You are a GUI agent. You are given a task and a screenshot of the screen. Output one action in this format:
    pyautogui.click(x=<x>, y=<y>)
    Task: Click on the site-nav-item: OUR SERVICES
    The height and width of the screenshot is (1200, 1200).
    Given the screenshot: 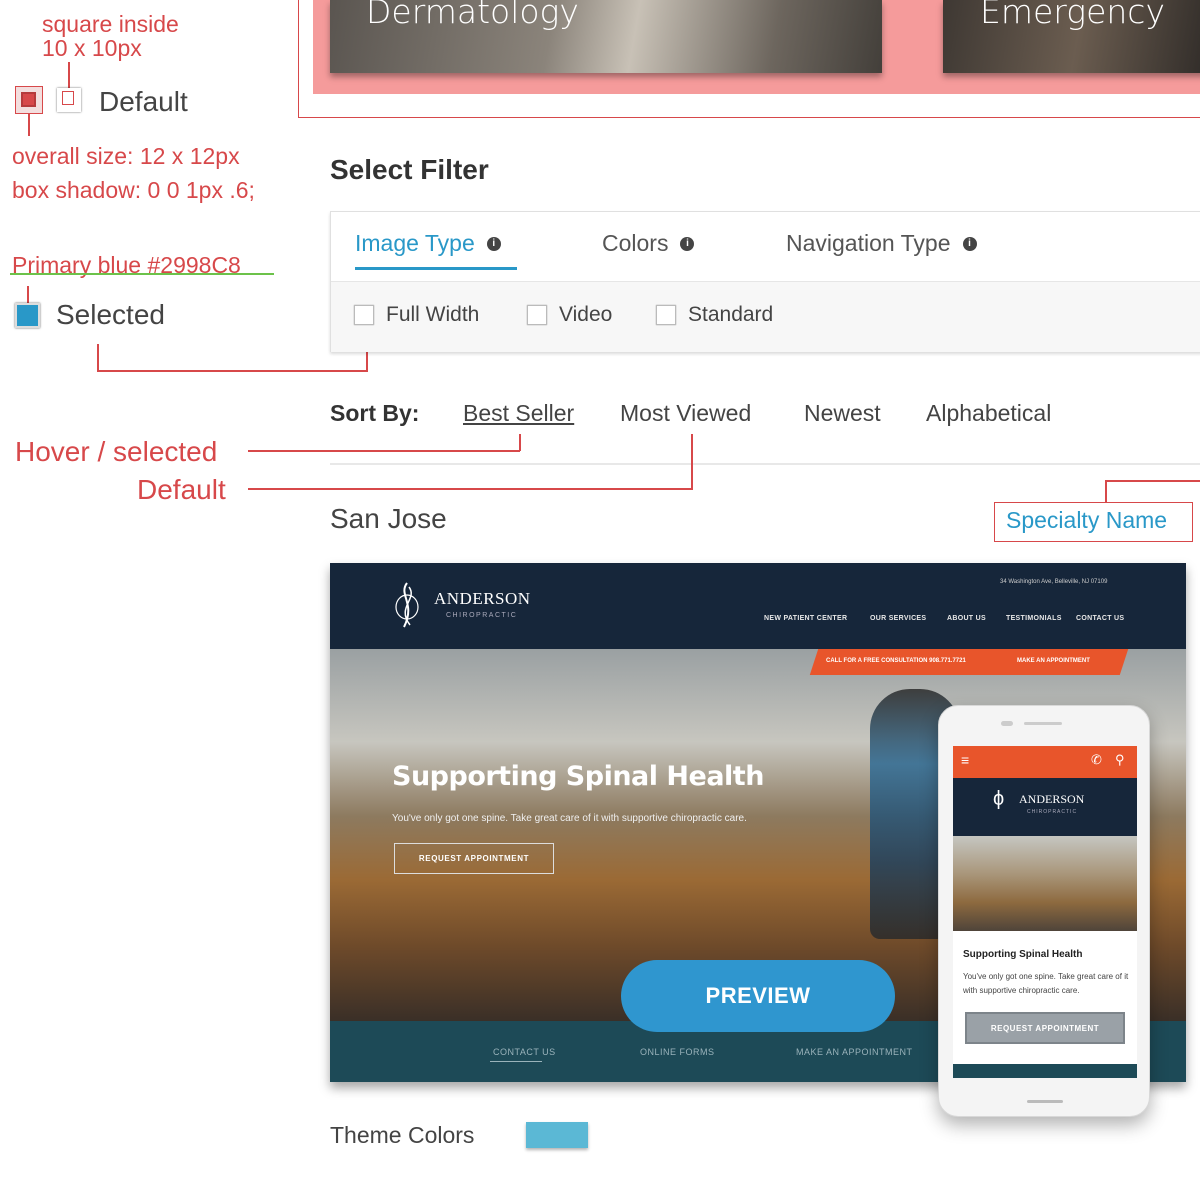 What is the action you would take?
    pyautogui.click(x=898, y=618)
    